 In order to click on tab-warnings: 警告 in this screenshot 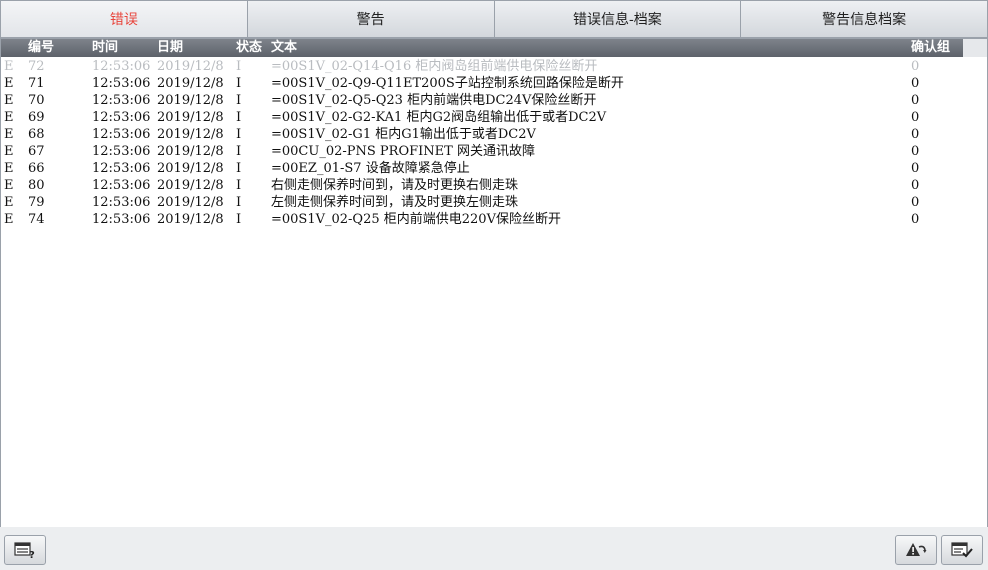, I will do `click(371, 19)`.